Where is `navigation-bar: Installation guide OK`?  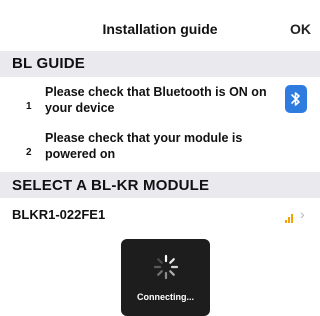 navigation-bar: Installation guide OK is located at coordinates (160, 23).